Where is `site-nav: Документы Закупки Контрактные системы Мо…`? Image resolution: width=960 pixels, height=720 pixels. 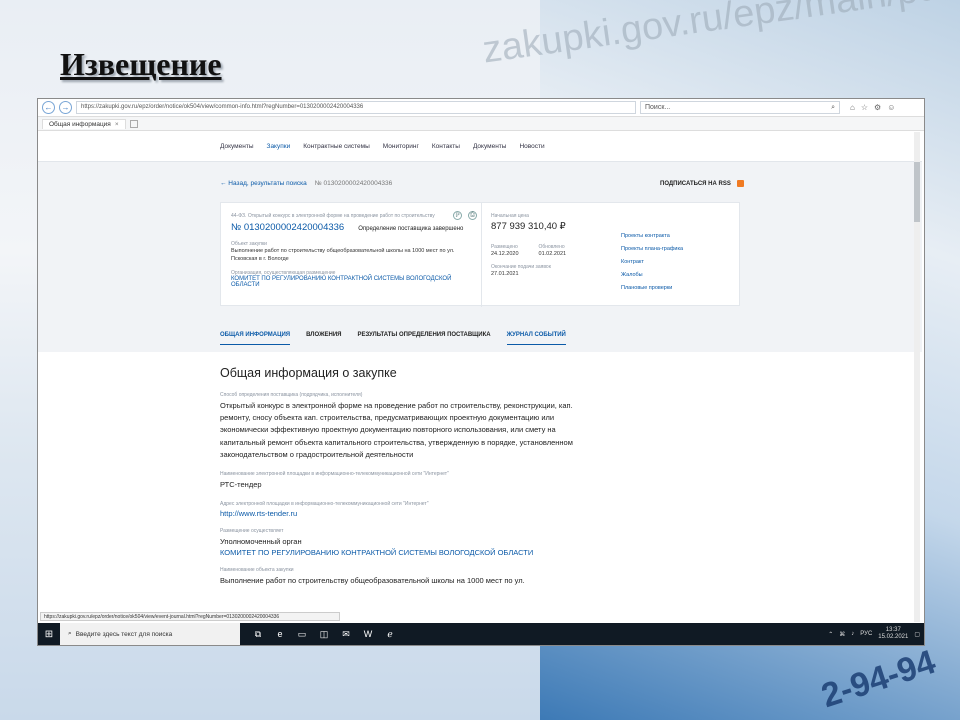
site-nav: Документы Закупки Контрактные системы Мо… is located at coordinates (480, 147).